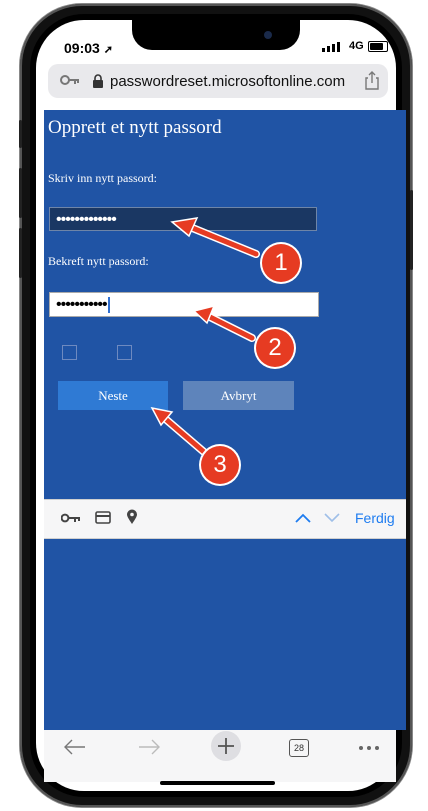 Image resolution: width=428 pixels, height=811 pixels. Describe the element at coordinates (205, 336) in the screenshot. I see `annotation-arrows` at that location.